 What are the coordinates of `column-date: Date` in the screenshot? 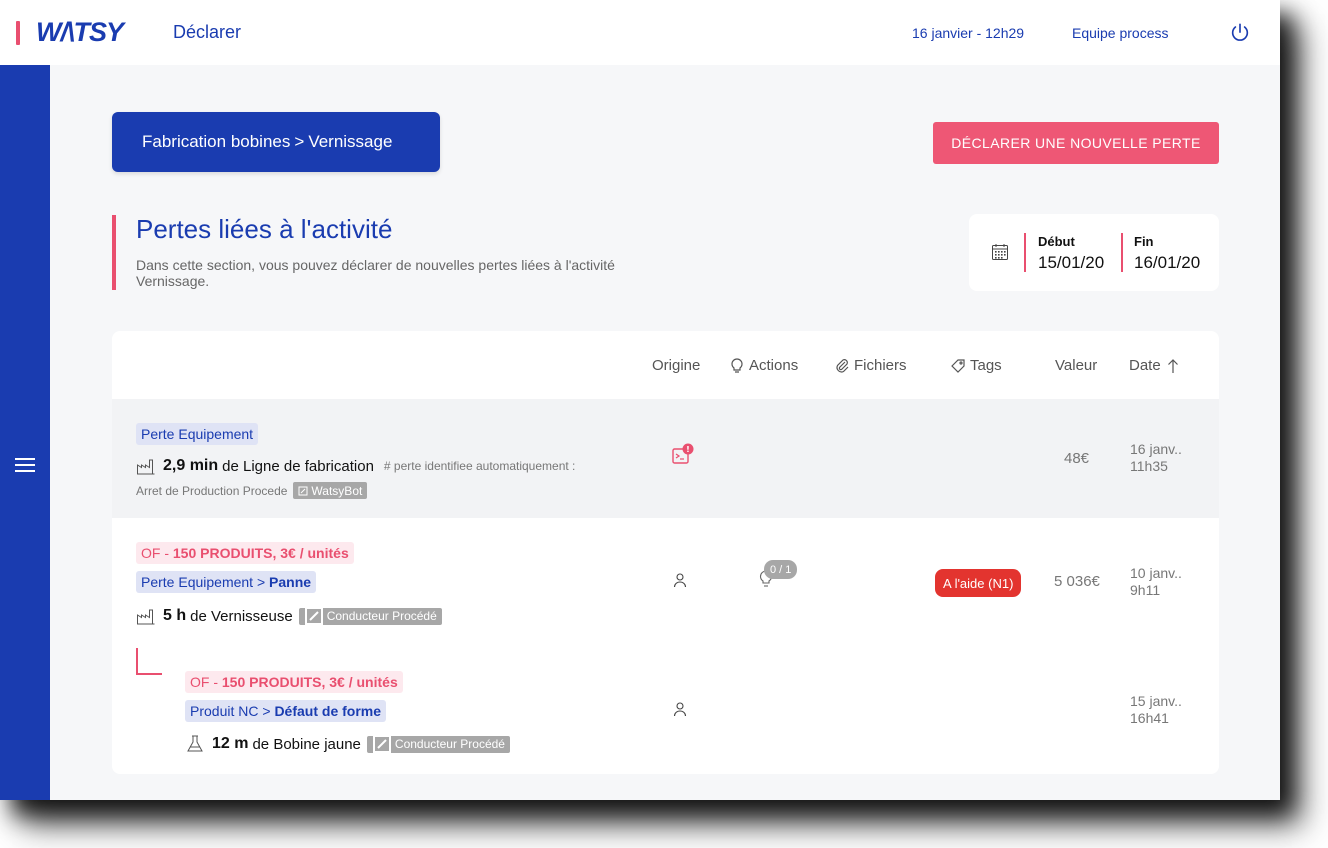 It's located at (1155, 365).